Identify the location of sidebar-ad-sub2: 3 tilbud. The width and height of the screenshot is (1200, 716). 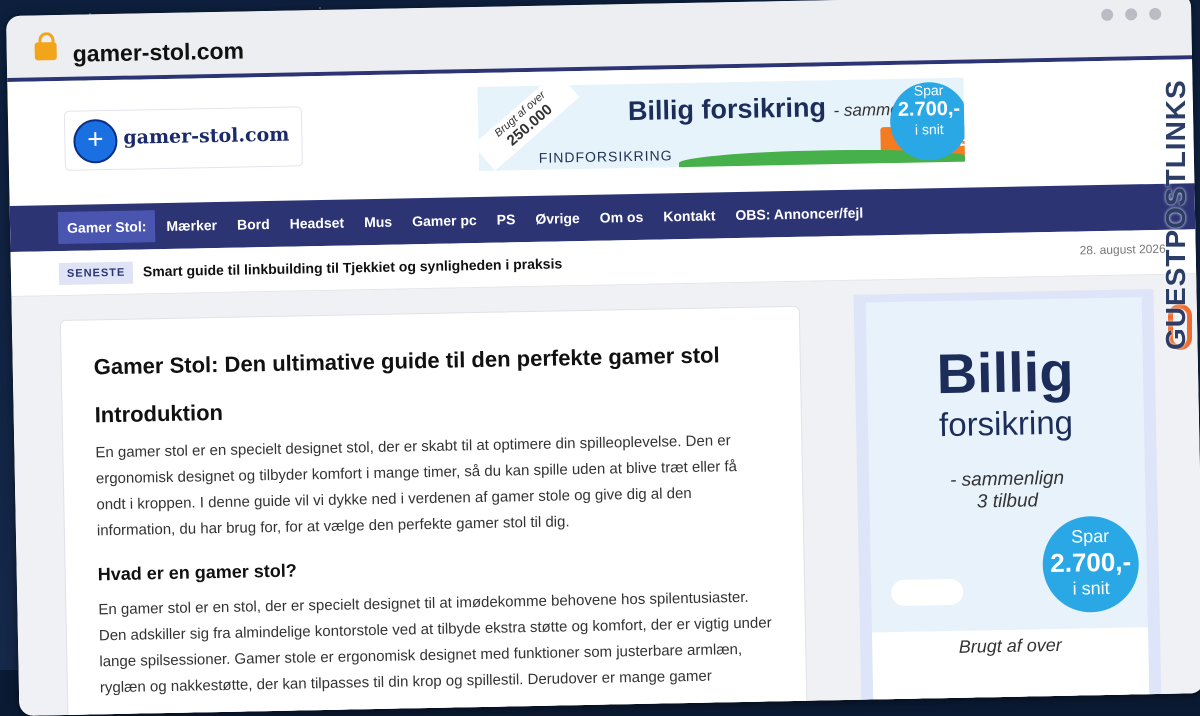
(1007, 501).